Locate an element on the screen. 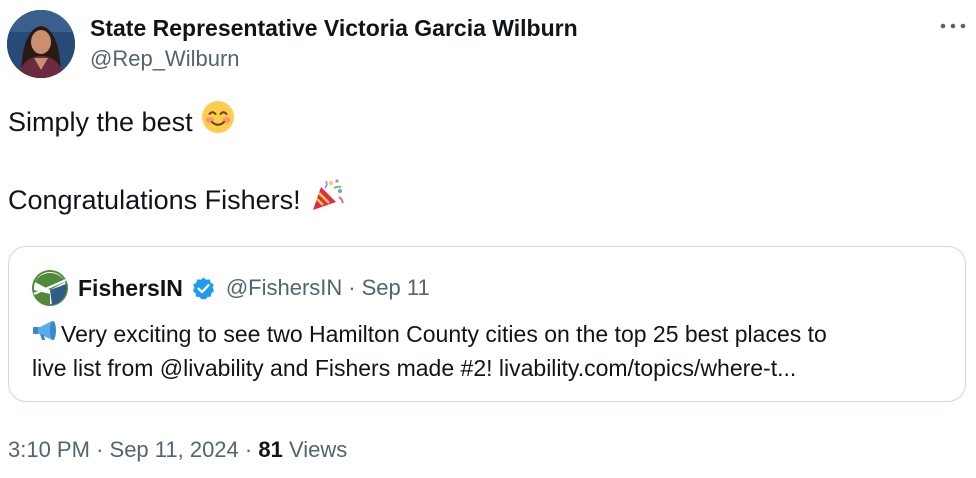 The image size is (976, 478). quoted-author-handle: @FishersIN is located at coordinates (284, 288).